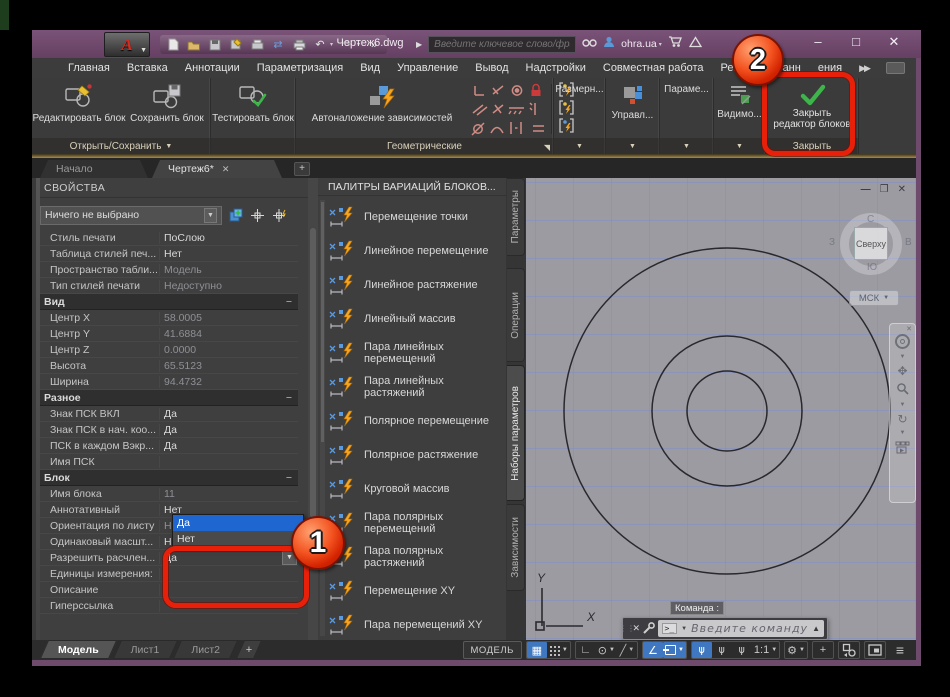 The image size is (950, 697). What do you see at coordinates (884, 189) in the screenshot?
I see `viewport-restore-icon: ❐` at bounding box center [884, 189].